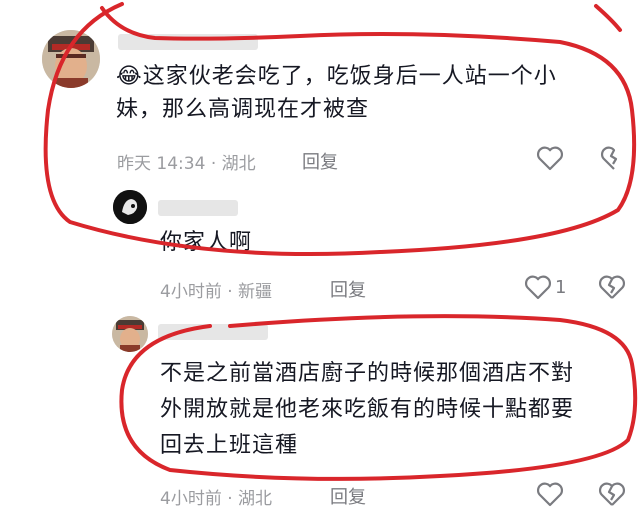 This screenshot has height=520, width=640. What do you see at coordinates (255, 292) in the screenshot?
I see `location: 新疆` at bounding box center [255, 292].